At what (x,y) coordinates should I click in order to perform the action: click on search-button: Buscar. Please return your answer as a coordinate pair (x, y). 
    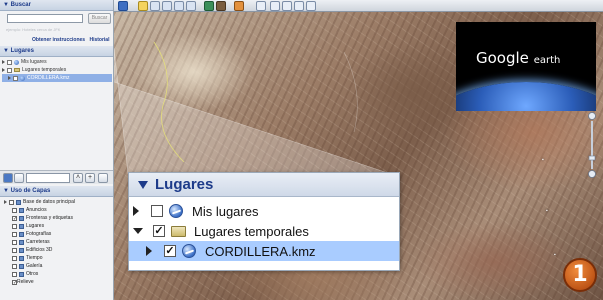
    Looking at the image, I should click on (99, 18).